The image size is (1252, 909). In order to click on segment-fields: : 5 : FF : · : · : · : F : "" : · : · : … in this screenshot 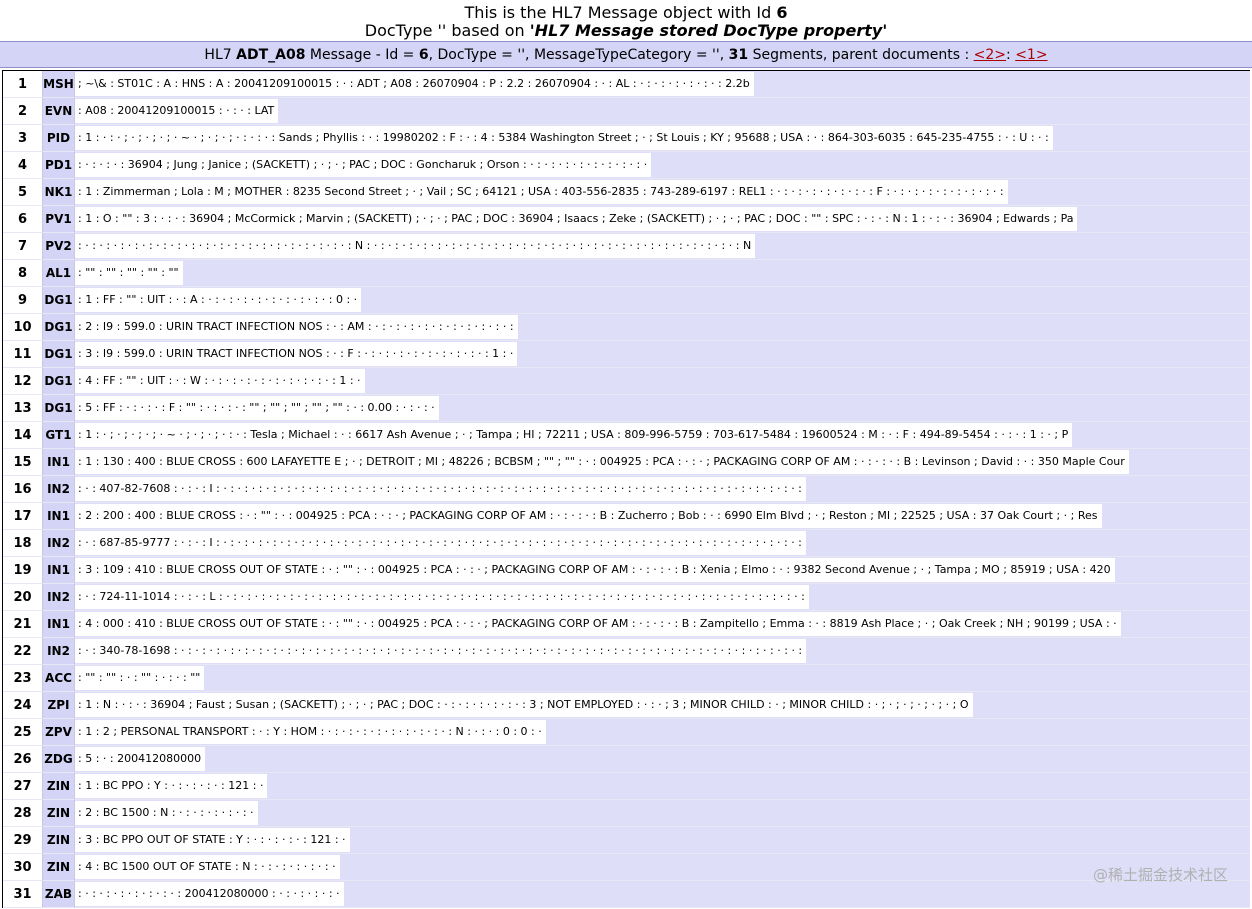, I will do `click(257, 408)`.